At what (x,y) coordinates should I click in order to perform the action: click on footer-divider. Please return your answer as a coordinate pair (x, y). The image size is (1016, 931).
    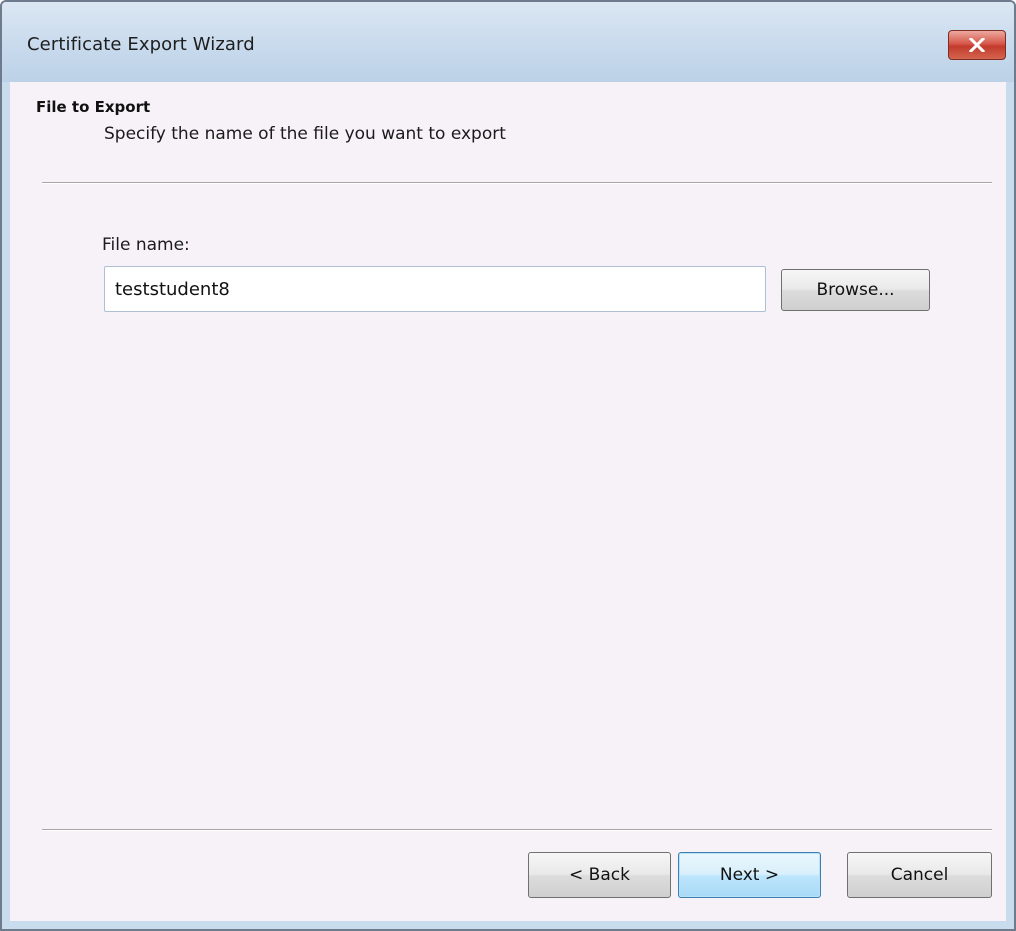
    Looking at the image, I should click on (517, 830).